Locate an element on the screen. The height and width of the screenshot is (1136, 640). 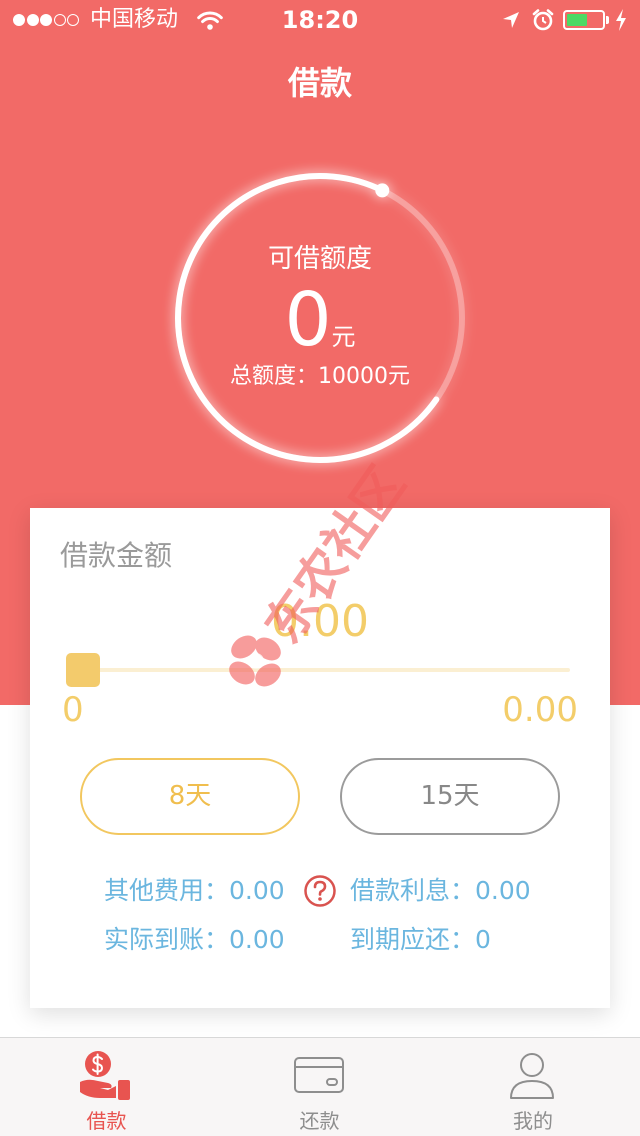
term-8-days-button: 8天 is located at coordinates (190, 796).